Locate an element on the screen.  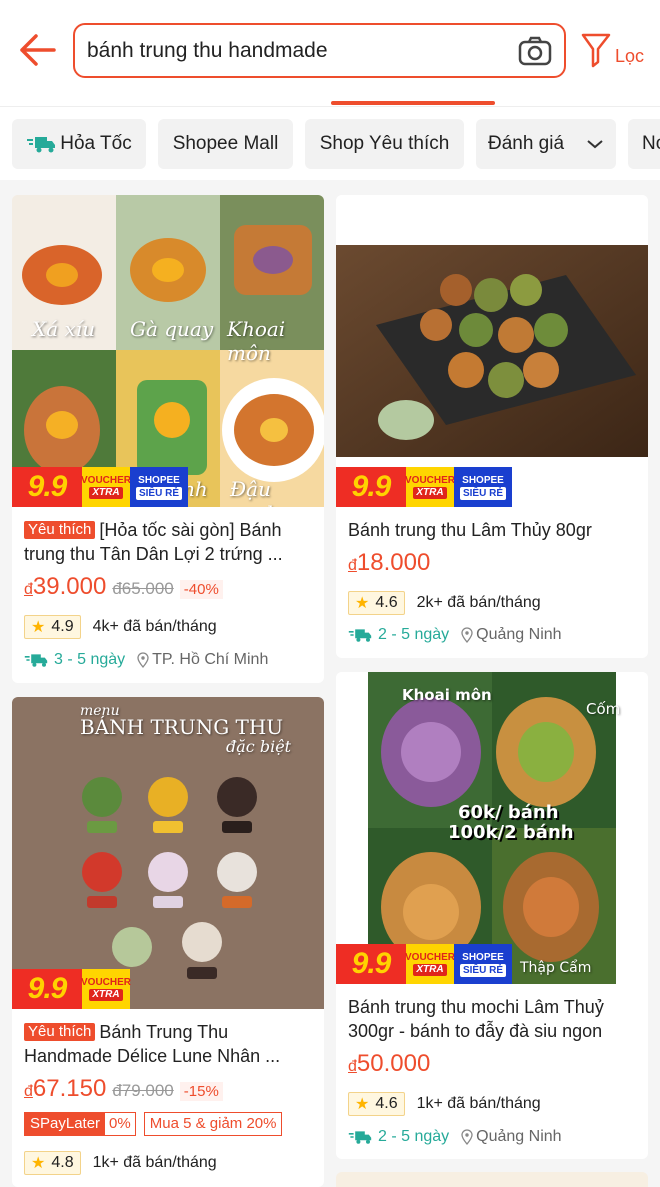
search-box is located at coordinates (319, 50).